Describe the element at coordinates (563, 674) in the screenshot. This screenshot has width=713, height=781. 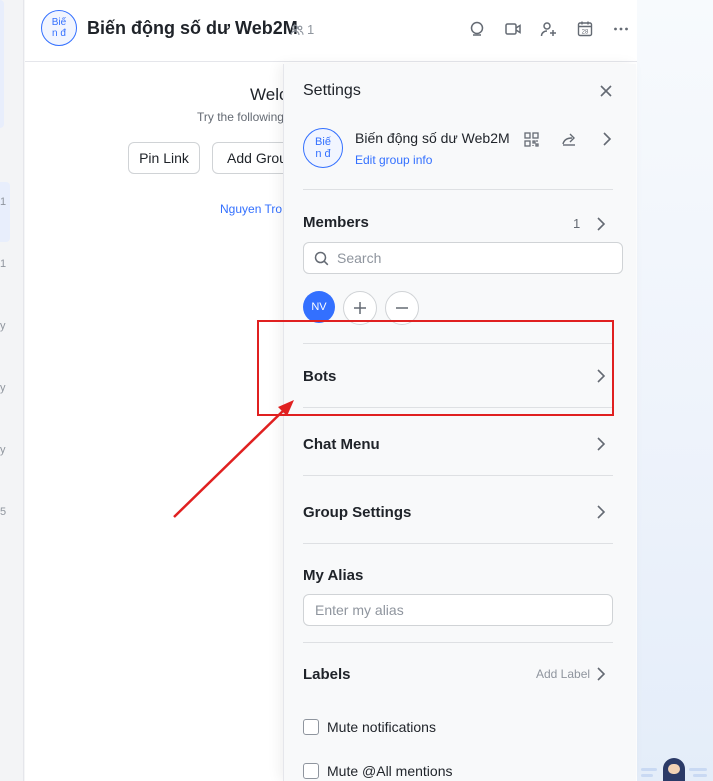
I see `add-label-link: Add Label` at that location.